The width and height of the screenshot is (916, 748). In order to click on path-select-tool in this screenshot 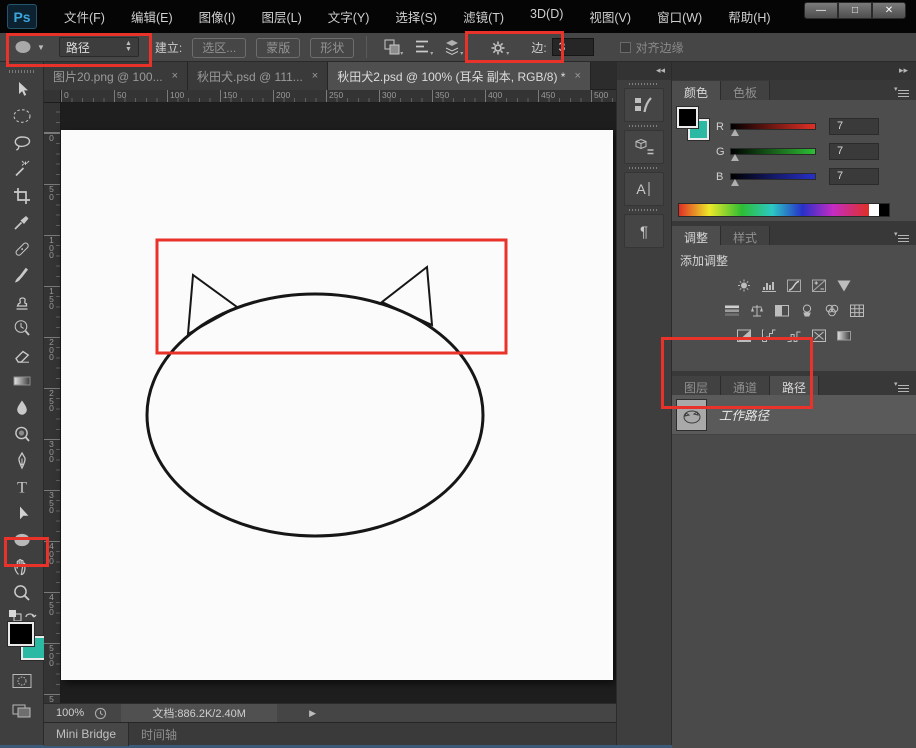, I will do `click(22, 513)`.